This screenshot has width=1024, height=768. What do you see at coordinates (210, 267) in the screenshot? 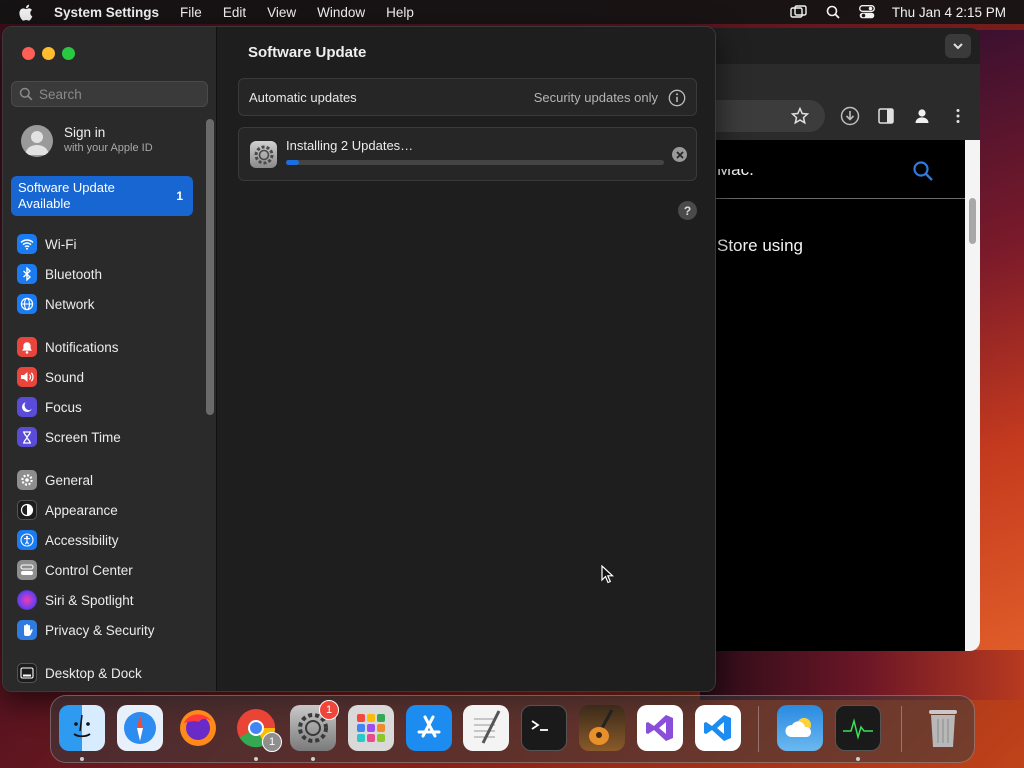
I see `sidebar-scrollbar` at bounding box center [210, 267].